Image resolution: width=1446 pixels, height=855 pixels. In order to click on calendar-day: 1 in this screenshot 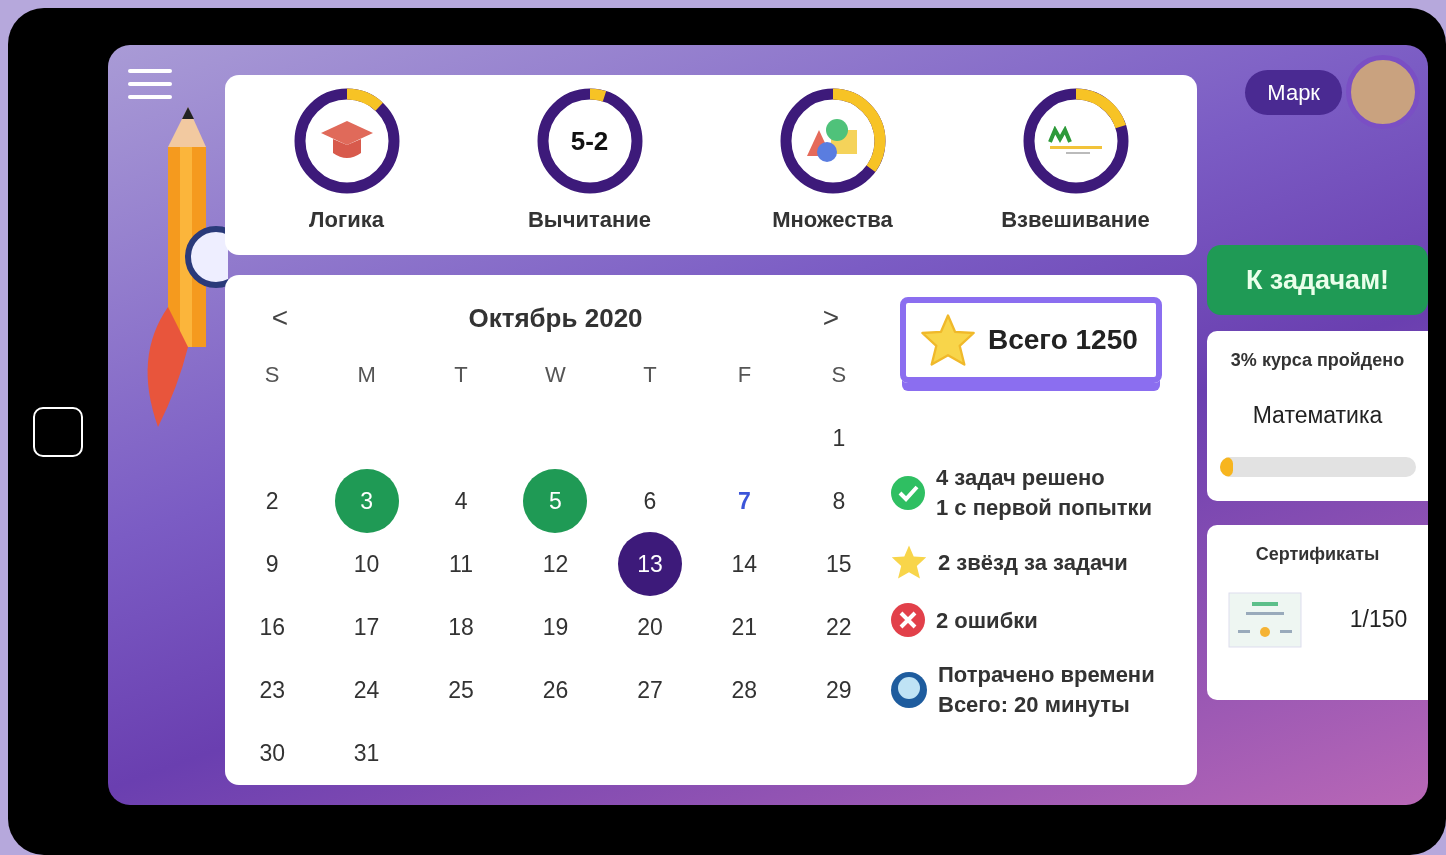, I will do `click(838, 438)`.